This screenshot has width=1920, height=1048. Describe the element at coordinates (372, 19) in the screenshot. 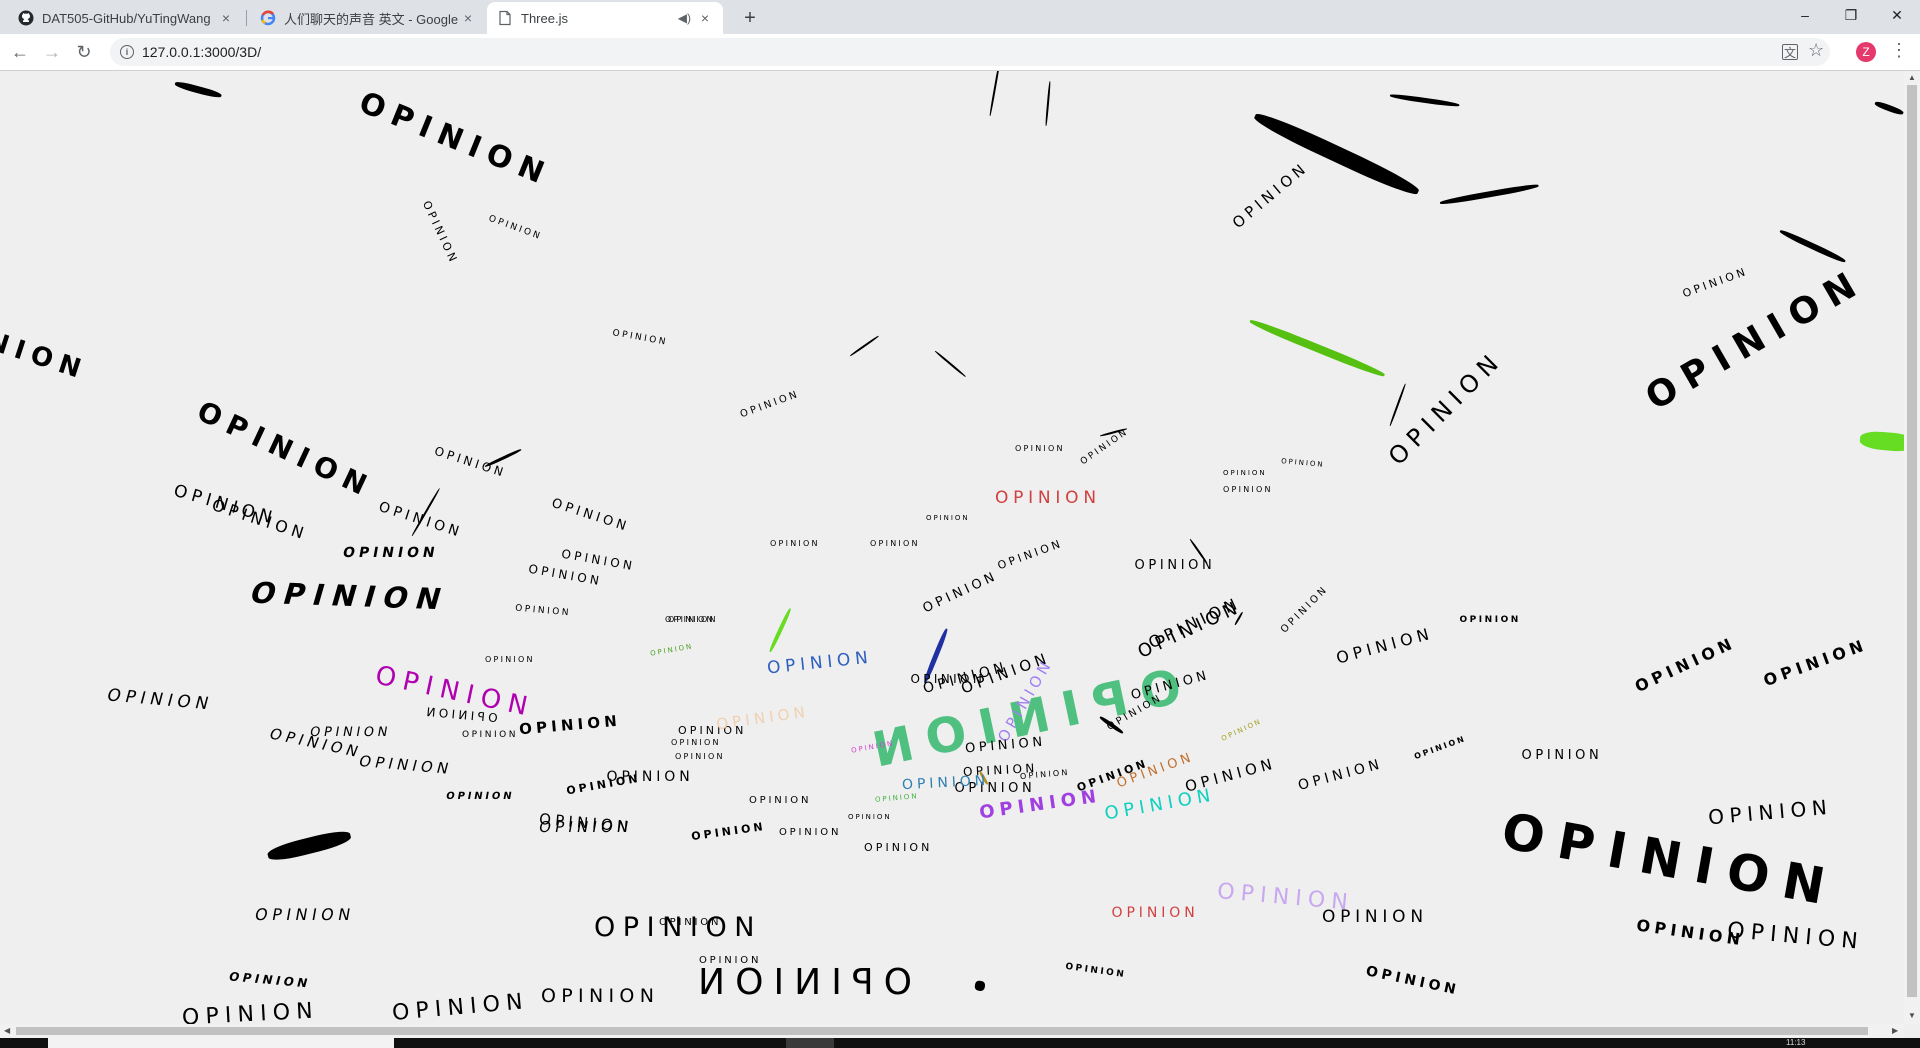

I see `tab-title: 人们聊天的声音 英文 - Google 搜` at that location.